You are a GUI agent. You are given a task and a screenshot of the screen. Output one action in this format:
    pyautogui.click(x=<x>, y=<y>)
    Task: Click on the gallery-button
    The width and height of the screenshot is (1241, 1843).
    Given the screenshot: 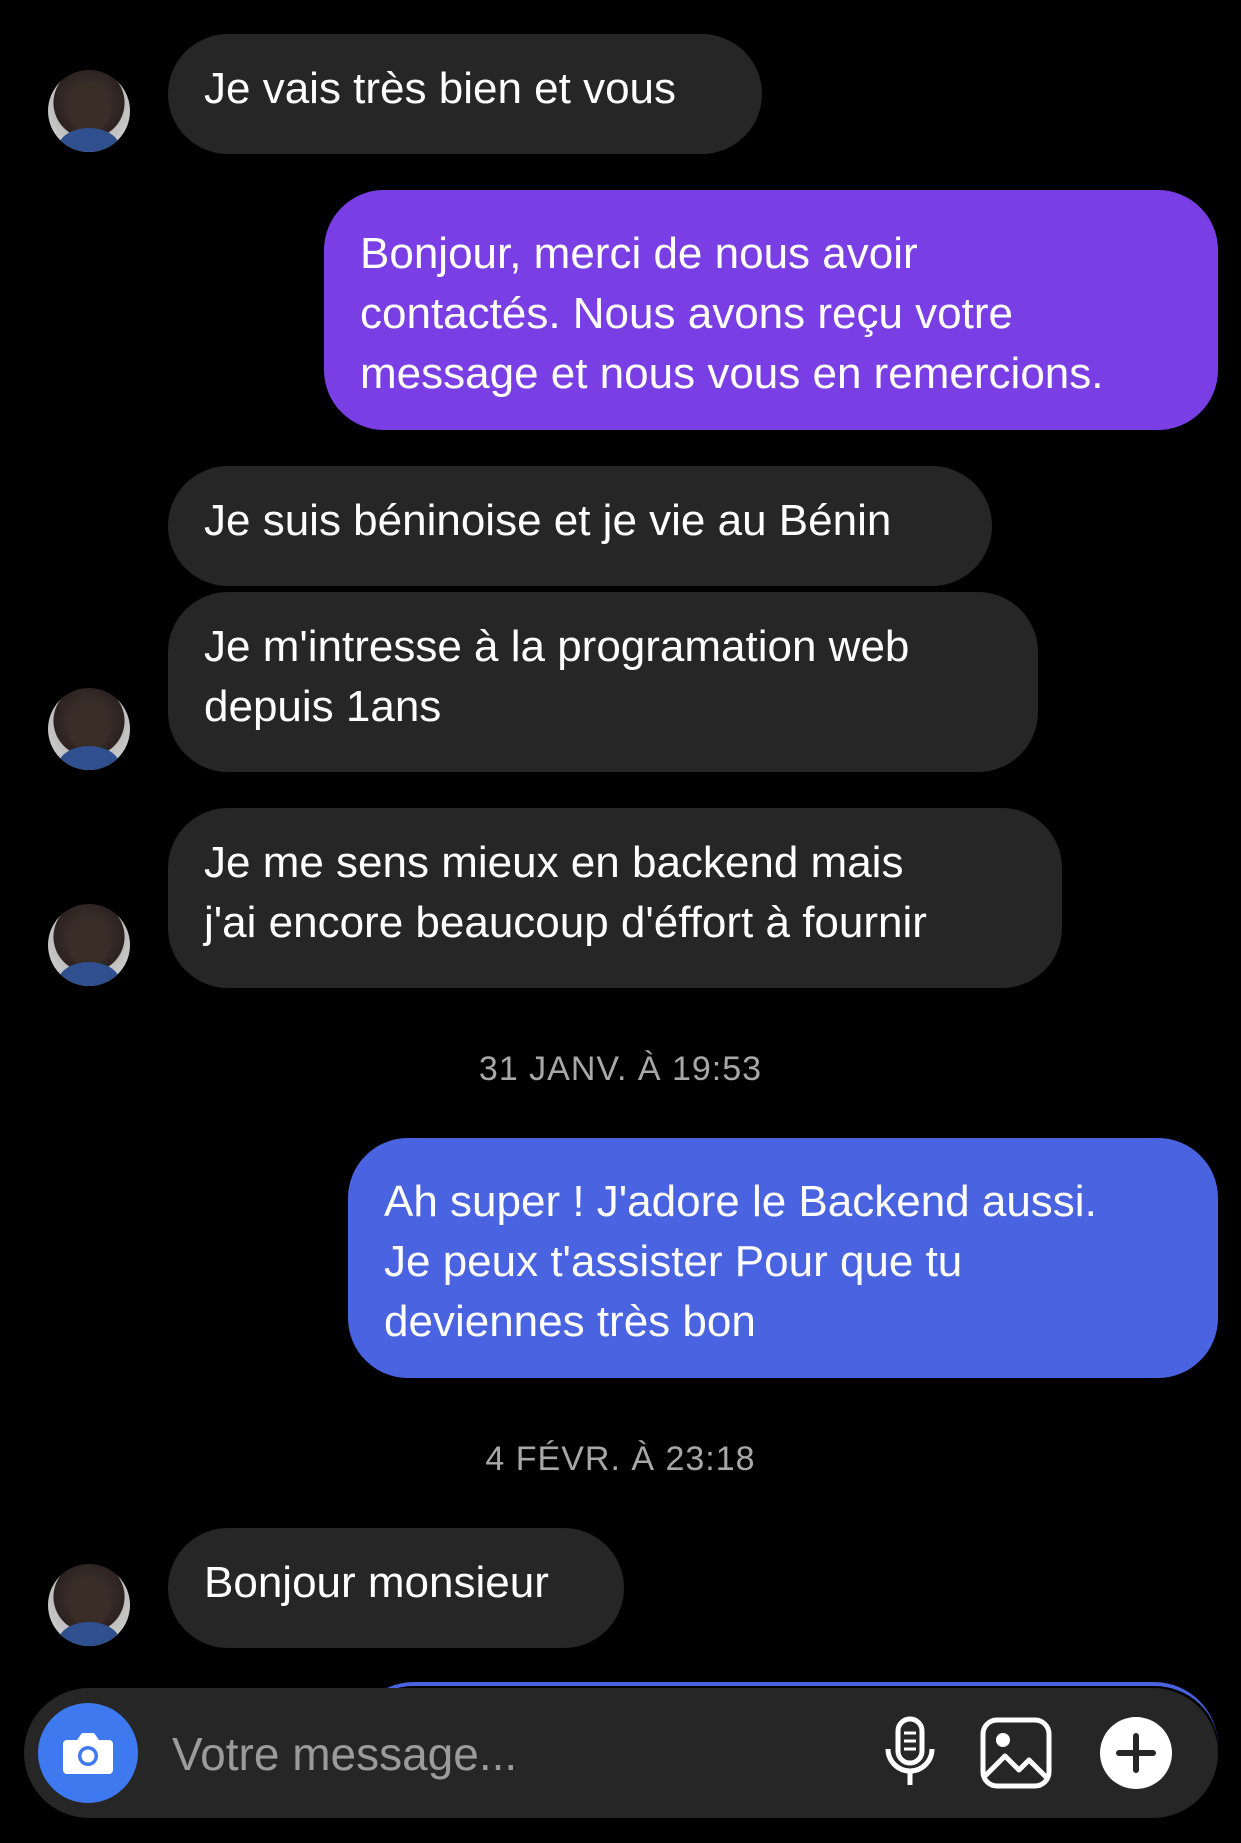 What is the action you would take?
    pyautogui.click(x=1016, y=1753)
    